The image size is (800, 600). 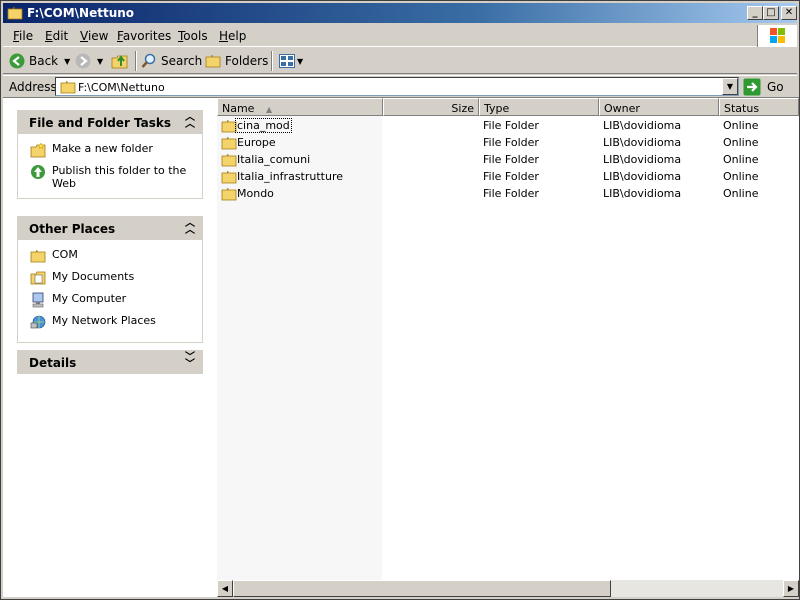 I want to click on menu-favorites: Favorites, so click(x=144, y=36).